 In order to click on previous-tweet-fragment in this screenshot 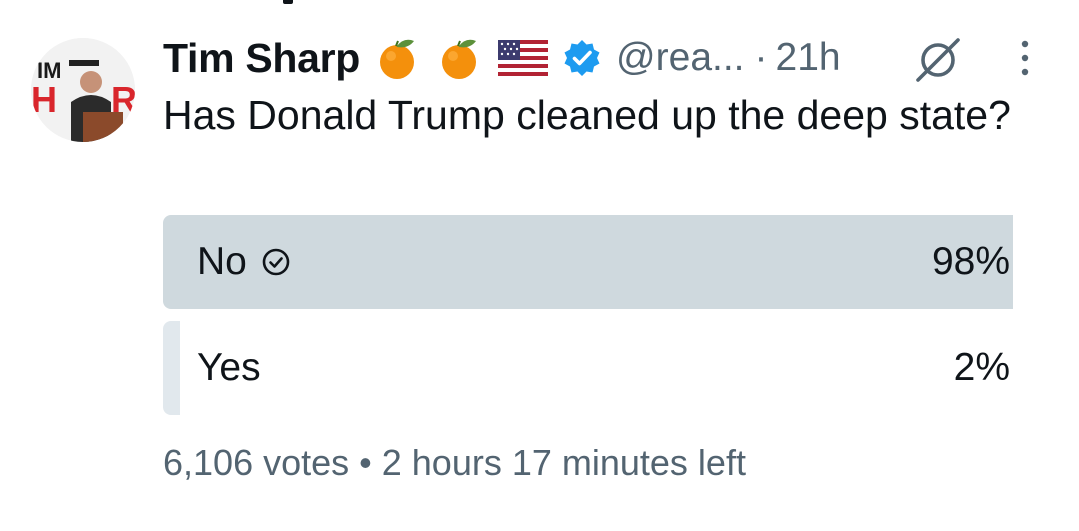, I will do `click(288, 2)`.